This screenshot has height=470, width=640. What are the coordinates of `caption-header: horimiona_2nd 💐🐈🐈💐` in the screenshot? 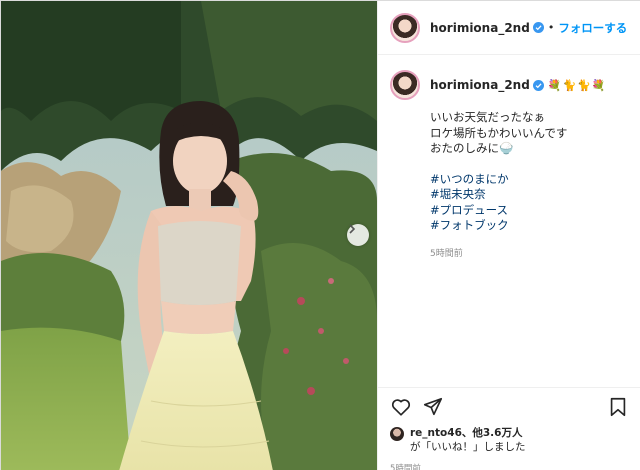 It's located at (509, 85).